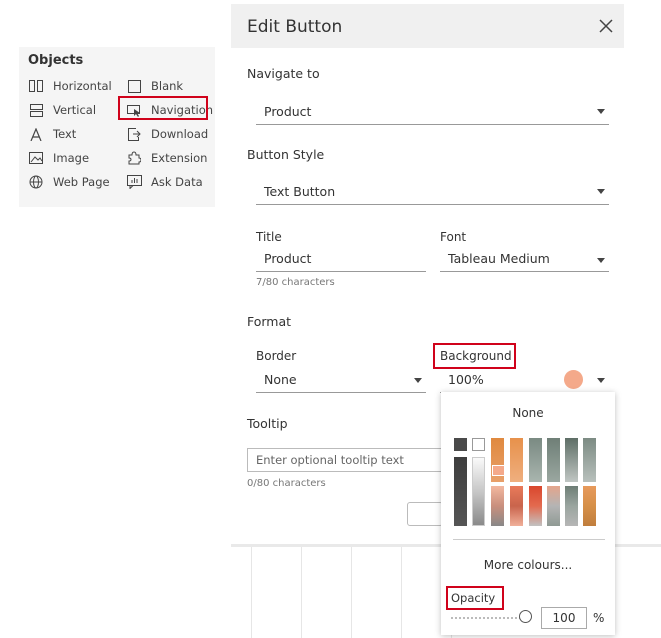 This screenshot has height=638, width=661. What do you see at coordinates (288, 258) in the screenshot?
I see `title-input-value: Product` at bounding box center [288, 258].